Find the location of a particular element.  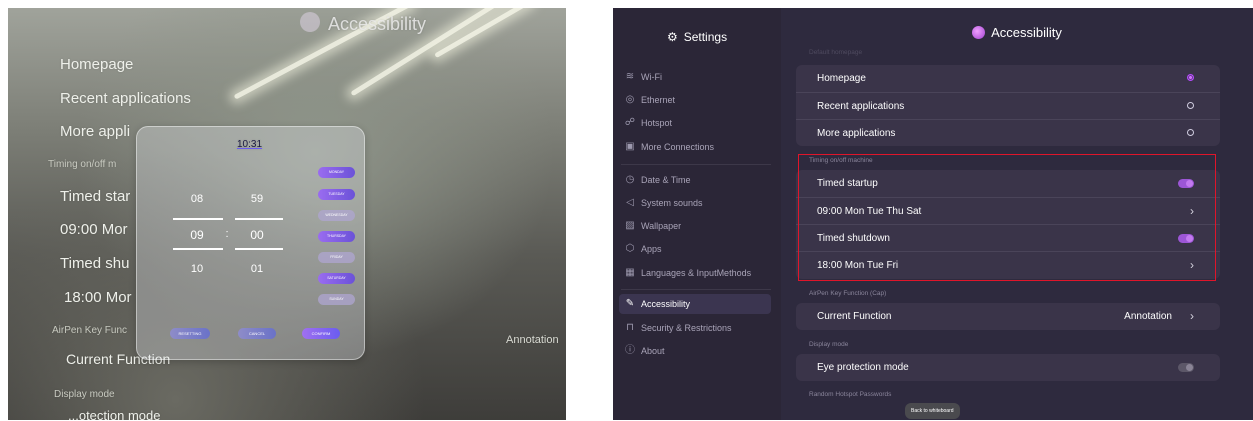

sidebar-item-ethernet: ◎ Ethernet is located at coordinates (695, 100).